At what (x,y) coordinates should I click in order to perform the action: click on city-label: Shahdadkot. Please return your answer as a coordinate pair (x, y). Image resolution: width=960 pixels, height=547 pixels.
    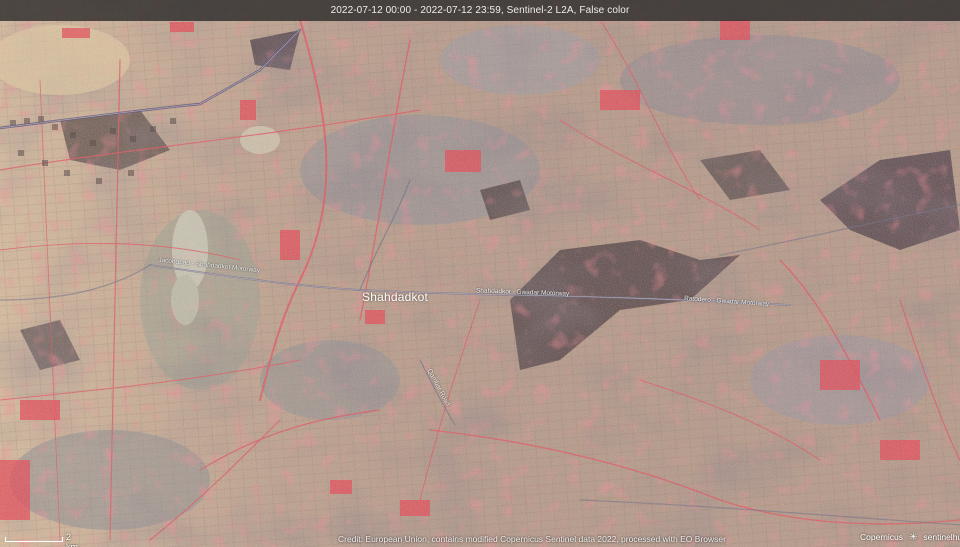
    Looking at the image, I should click on (395, 297).